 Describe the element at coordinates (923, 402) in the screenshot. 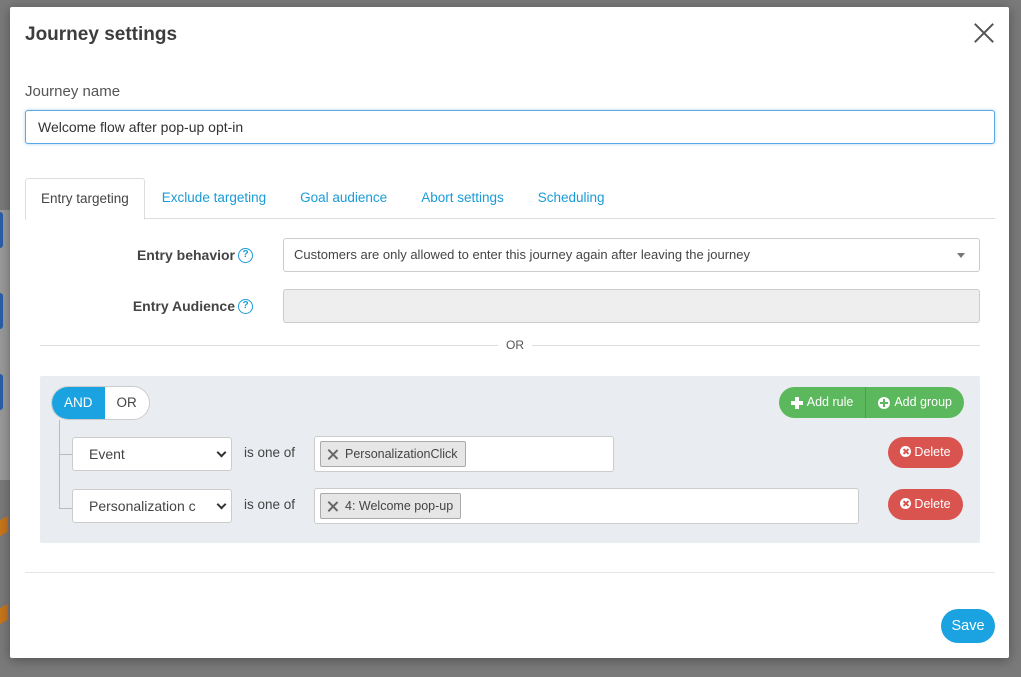

I see `add-group-label: Add group` at that location.